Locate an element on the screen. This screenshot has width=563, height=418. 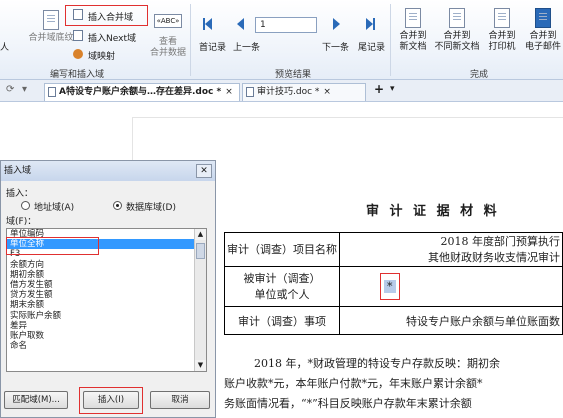
group-label-finish: 完成 is located at coordinates (479, 75).